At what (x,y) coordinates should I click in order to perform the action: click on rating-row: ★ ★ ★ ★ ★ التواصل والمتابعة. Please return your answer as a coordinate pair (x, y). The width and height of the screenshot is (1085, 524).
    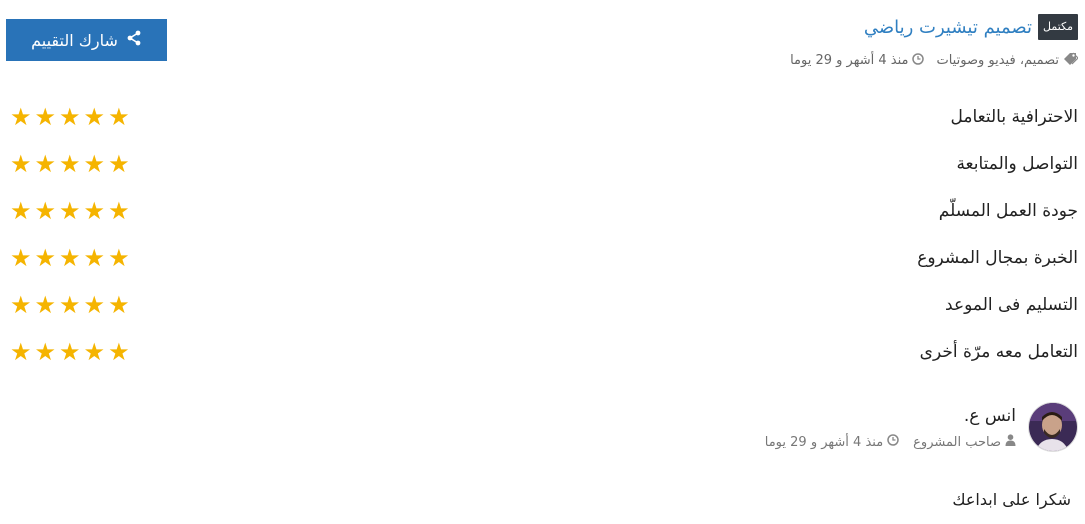
    Looking at the image, I should click on (542, 163).